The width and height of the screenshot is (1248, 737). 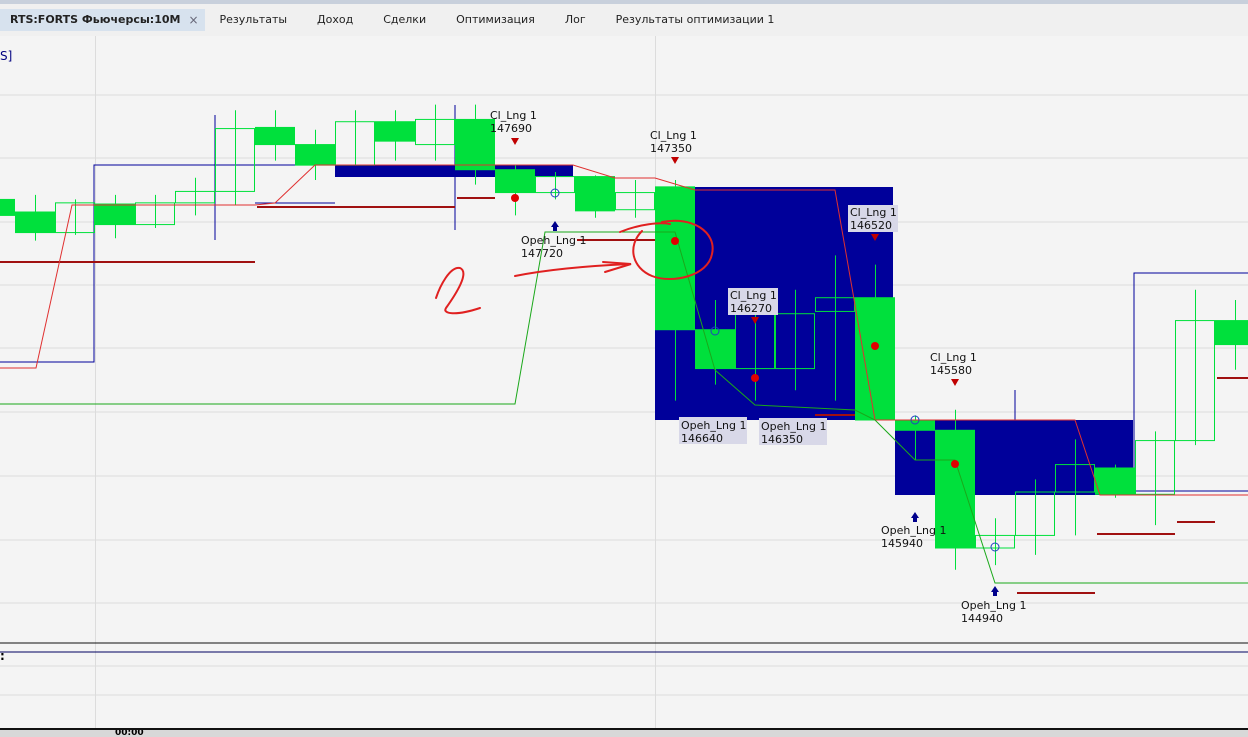 I want to click on channel-block, so click(x=454, y=171).